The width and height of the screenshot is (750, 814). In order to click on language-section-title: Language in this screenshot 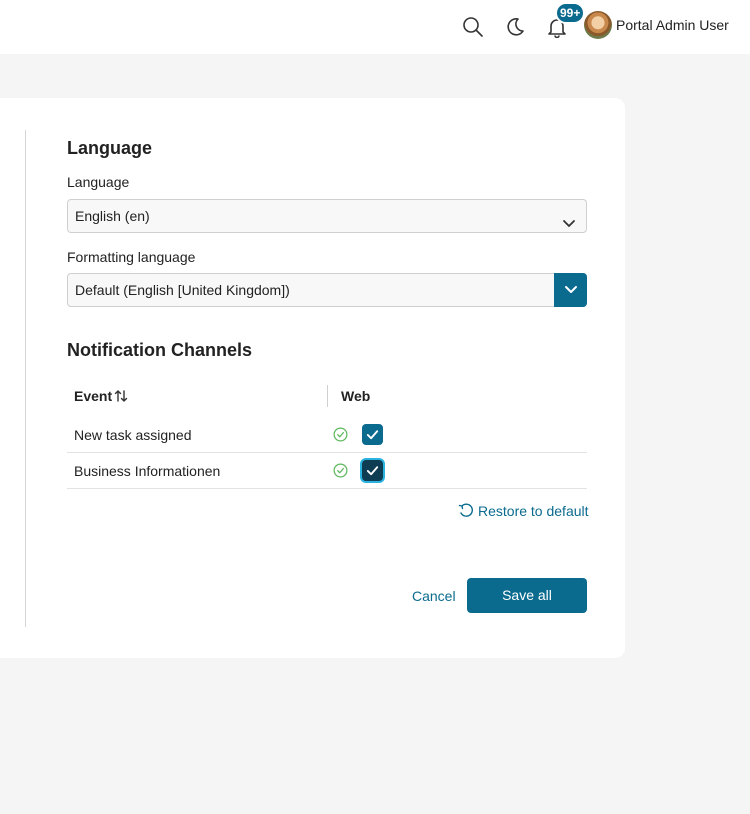, I will do `click(110, 148)`.